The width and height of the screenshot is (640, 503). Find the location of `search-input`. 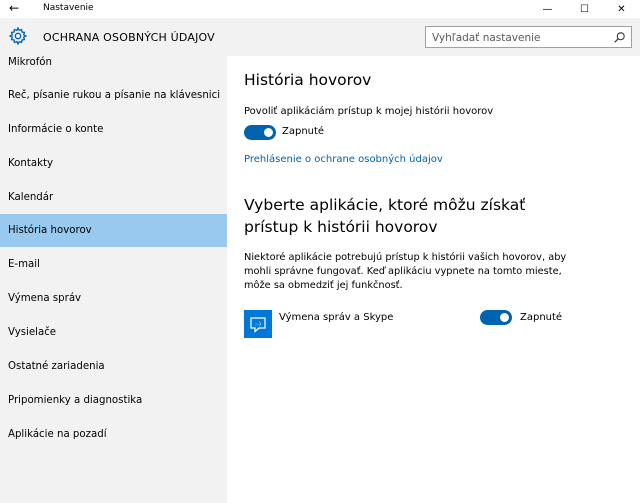

search-input is located at coordinates (519, 37).